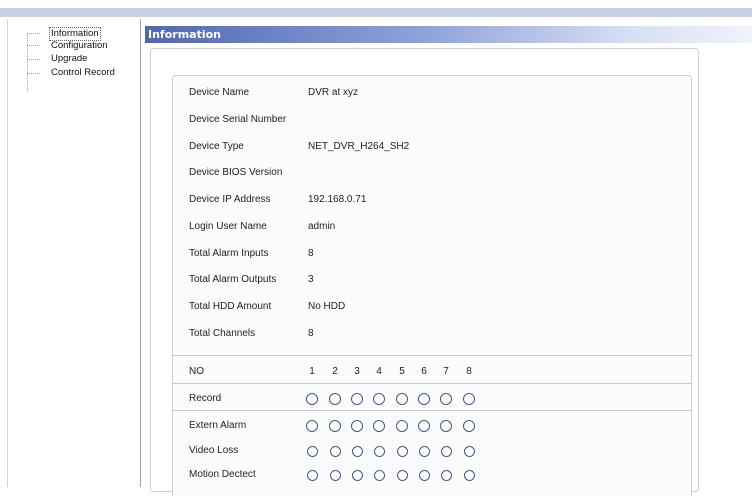 The image size is (752, 496). I want to click on channel-number: 6, so click(424, 371).